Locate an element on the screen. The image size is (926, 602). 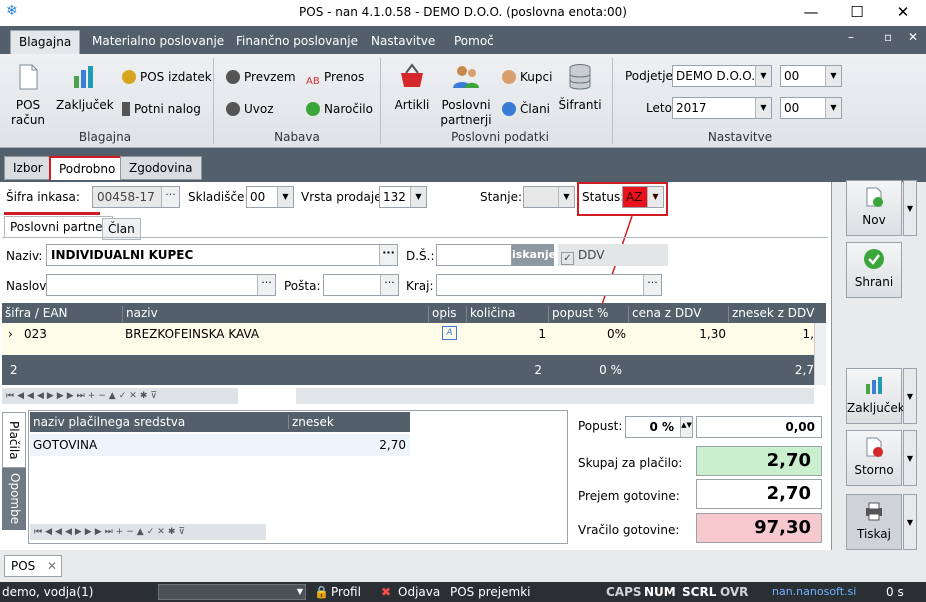
status-select: AZ ▼ is located at coordinates (643, 197).